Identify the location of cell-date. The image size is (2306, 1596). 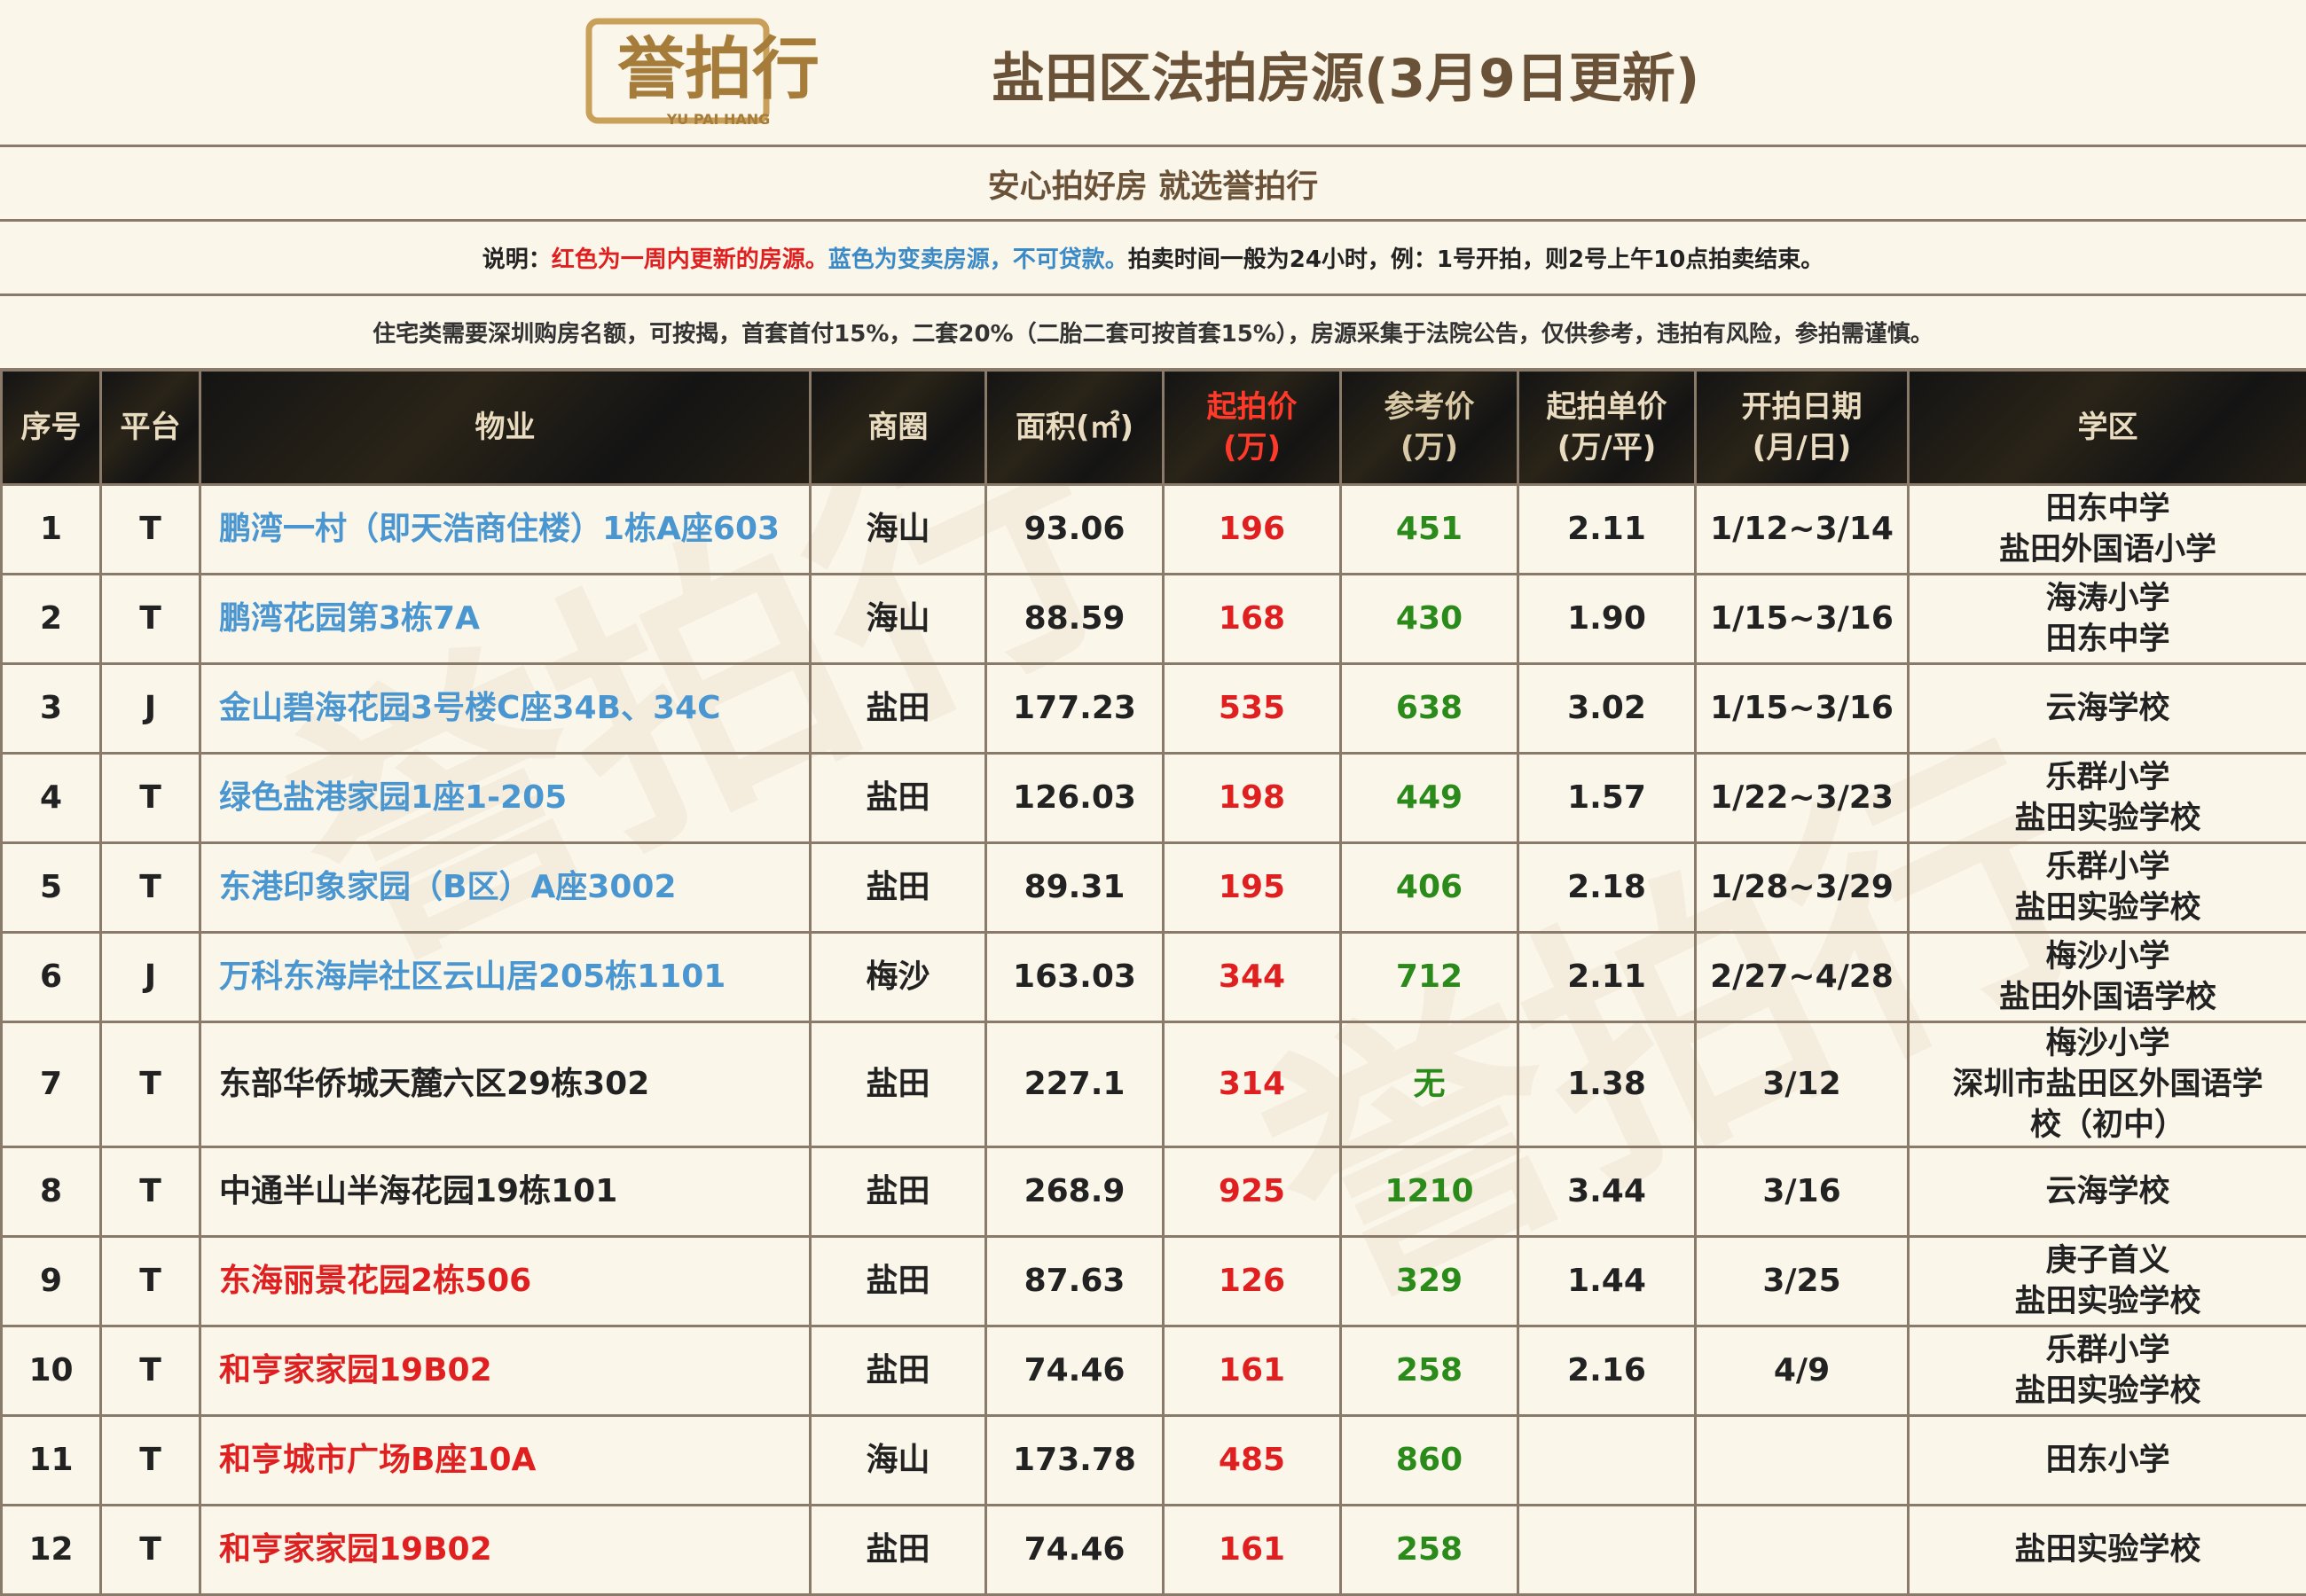
(1802, 1551).